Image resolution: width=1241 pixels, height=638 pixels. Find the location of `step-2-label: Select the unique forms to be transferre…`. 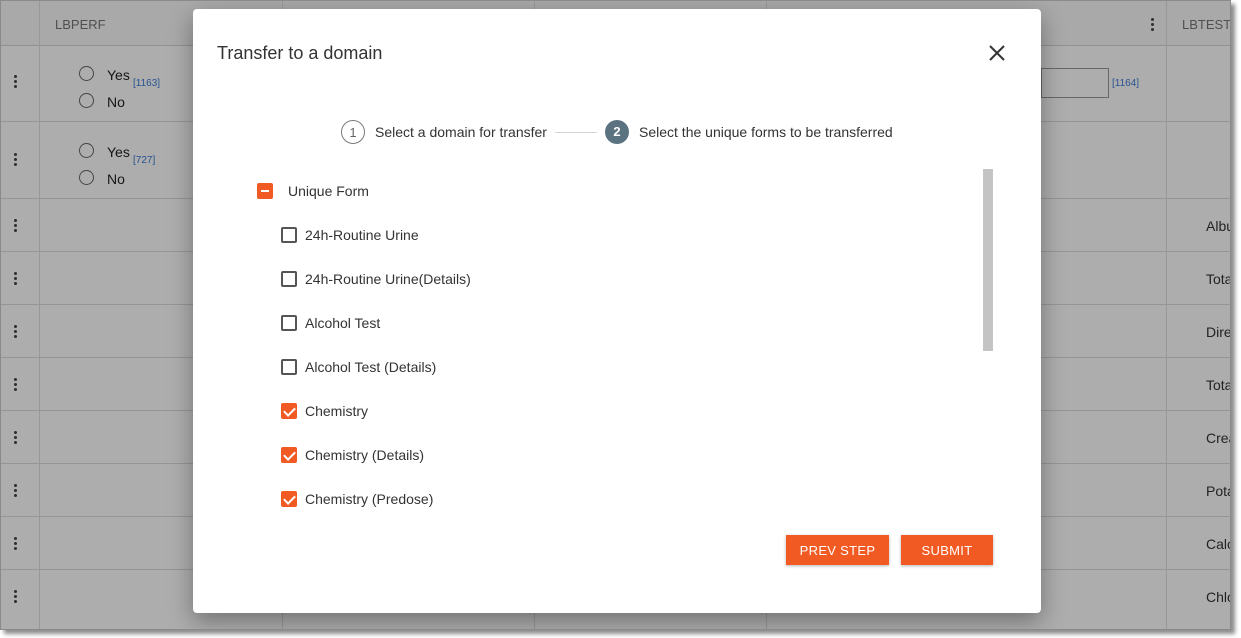

step-2-label: Select the unique forms to be transferre… is located at coordinates (766, 132).